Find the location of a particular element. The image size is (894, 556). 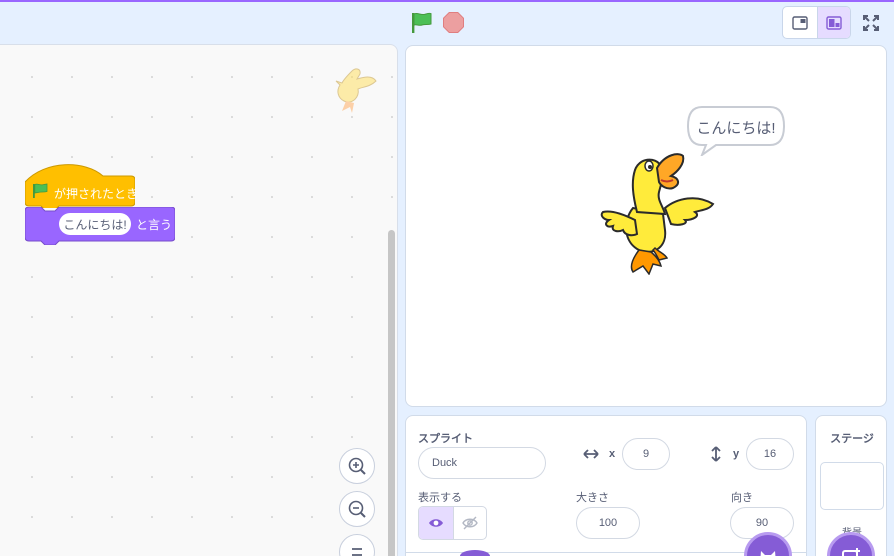

zoom-in-button is located at coordinates (357, 466).